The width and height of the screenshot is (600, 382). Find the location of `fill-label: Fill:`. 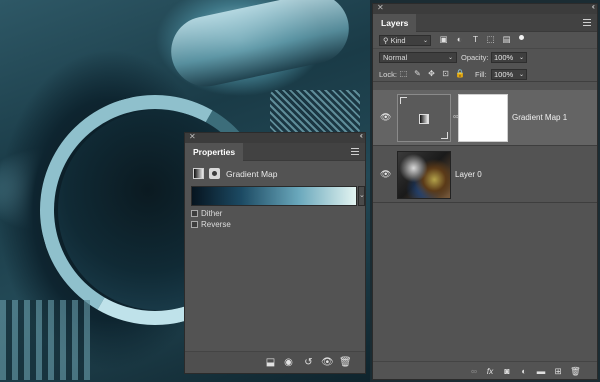

fill-label: Fill: is located at coordinates (481, 74).